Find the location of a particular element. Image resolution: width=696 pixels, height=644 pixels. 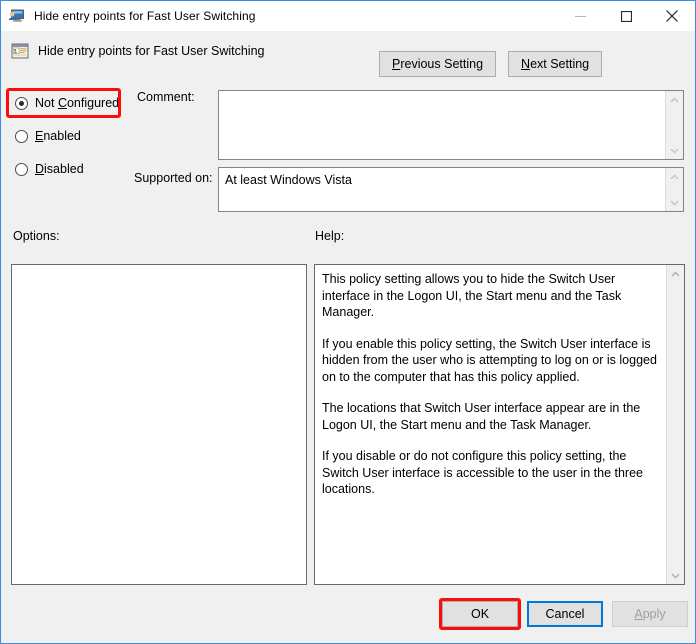

radio-disabled: Disabled is located at coordinates (67, 169).